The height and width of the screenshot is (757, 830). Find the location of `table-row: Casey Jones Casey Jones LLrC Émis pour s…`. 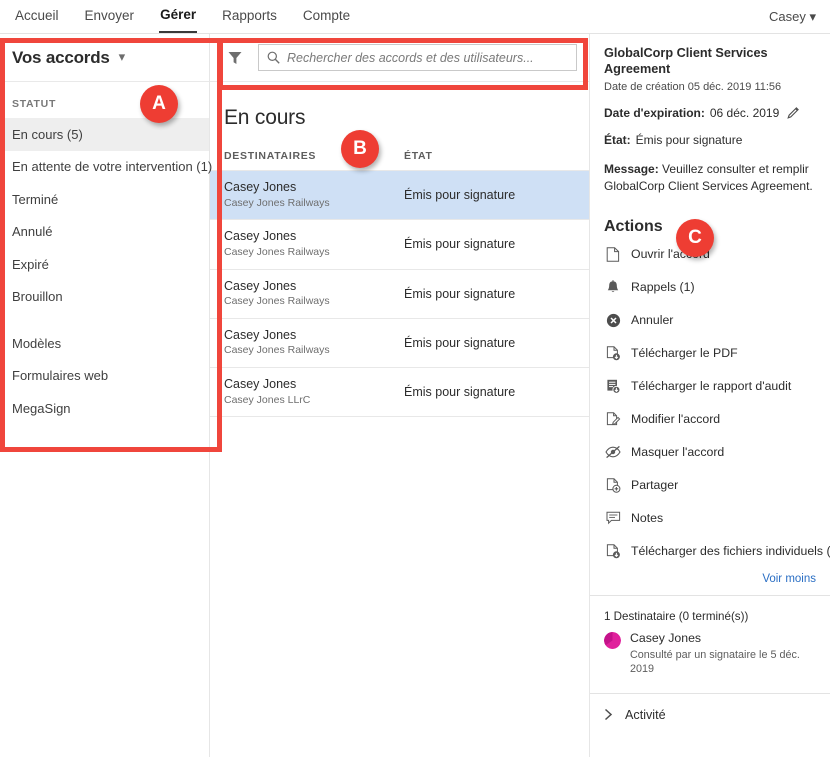

table-row: Casey Jones Casey Jones LLrC Émis pour s… is located at coordinates (399, 392).